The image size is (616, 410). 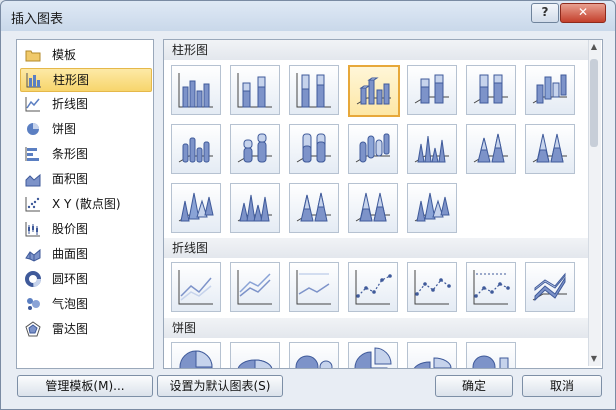 What do you see at coordinates (432, 208) in the screenshot?
I see `chart-thumb-3d-pyramid` at bounding box center [432, 208].